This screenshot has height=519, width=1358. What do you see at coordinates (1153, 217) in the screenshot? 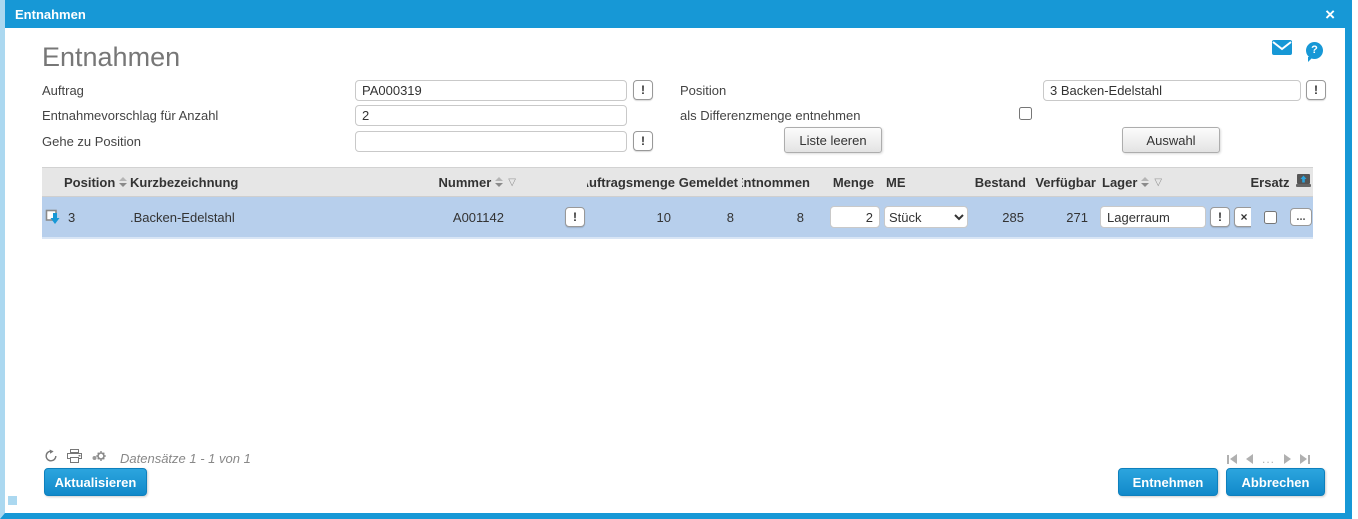
I see `lager-input` at bounding box center [1153, 217].